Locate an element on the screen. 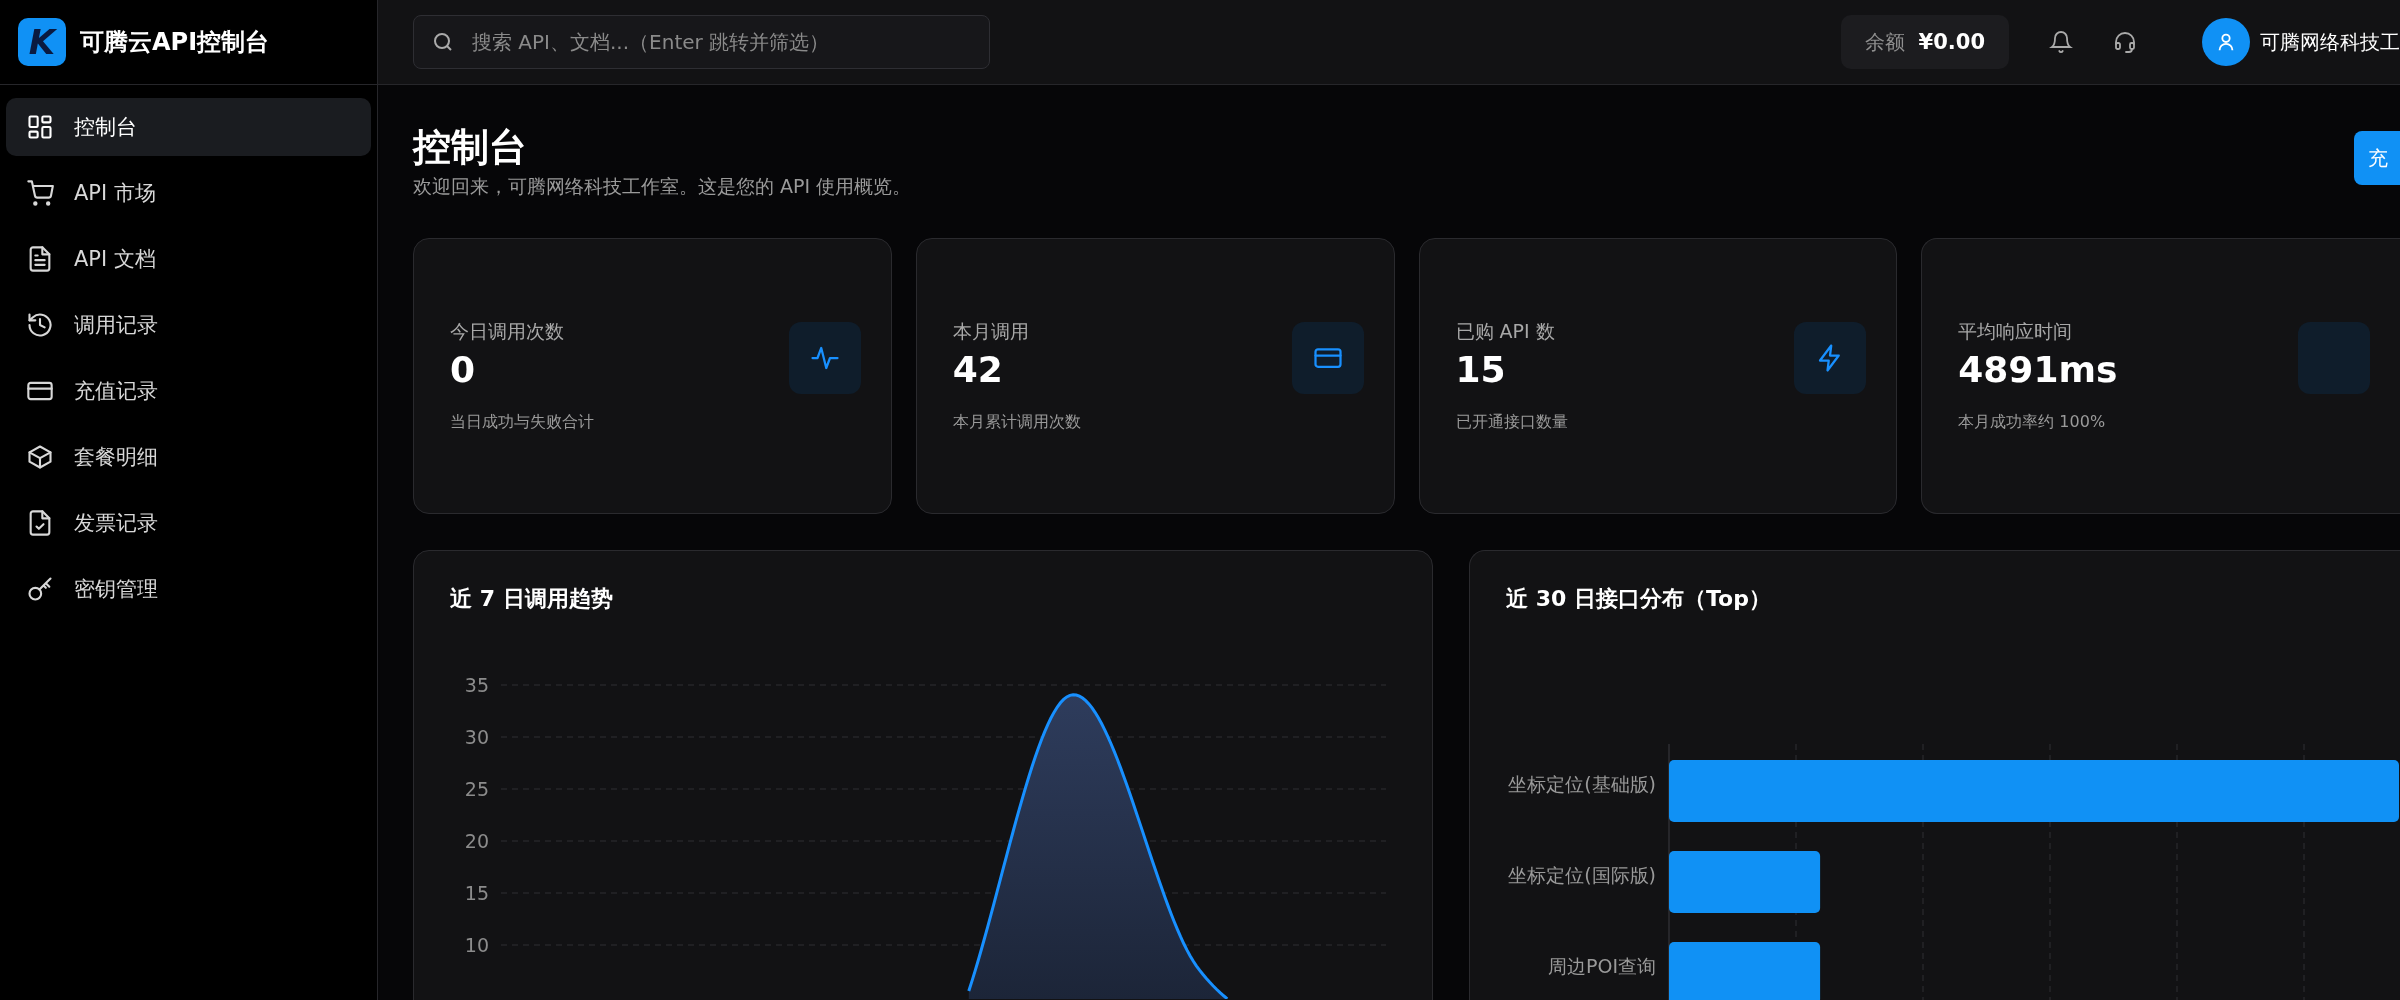 The height and width of the screenshot is (1000, 2400). y-axis-label: 15 is located at coordinates (476, 893).